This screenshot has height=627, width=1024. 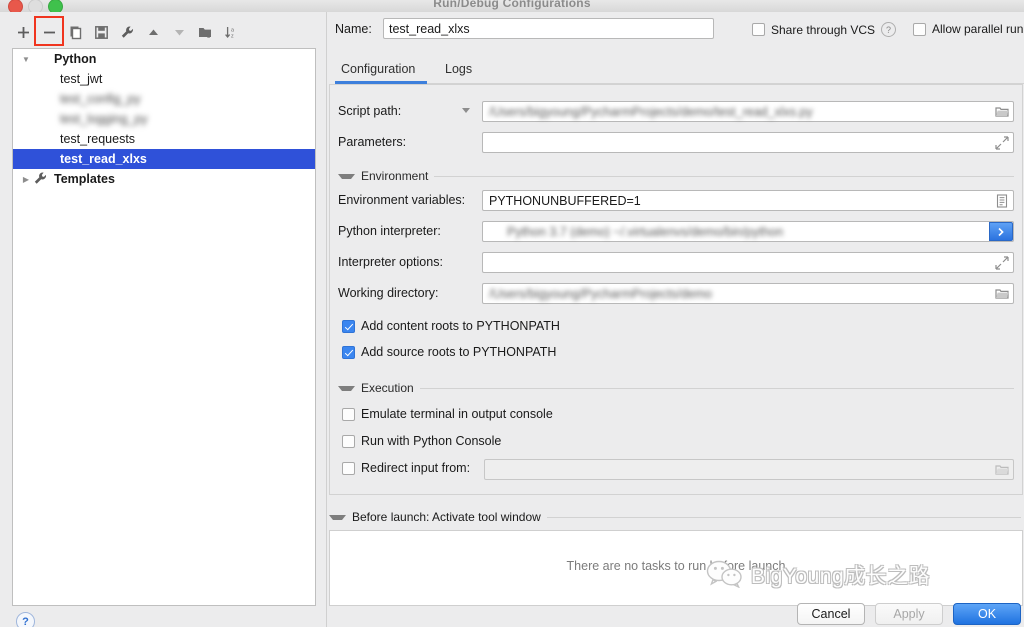 I want to click on environment-variables-value: PYTHONUNBUFFERED=1, so click(x=565, y=201).